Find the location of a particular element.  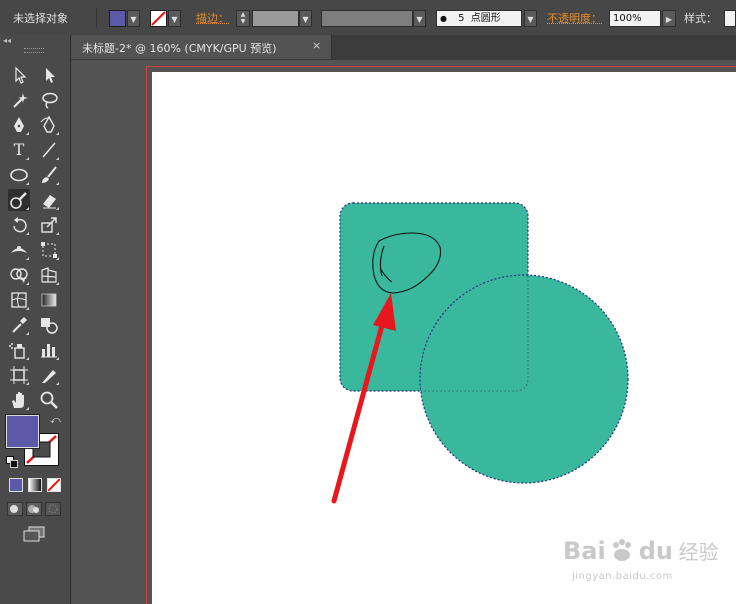

watermark-brand-suffix: du is located at coordinates (655, 551).